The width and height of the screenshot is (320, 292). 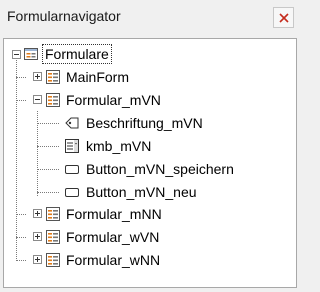 I want to click on title-bar: Formularnavigator, so click(x=150, y=17).